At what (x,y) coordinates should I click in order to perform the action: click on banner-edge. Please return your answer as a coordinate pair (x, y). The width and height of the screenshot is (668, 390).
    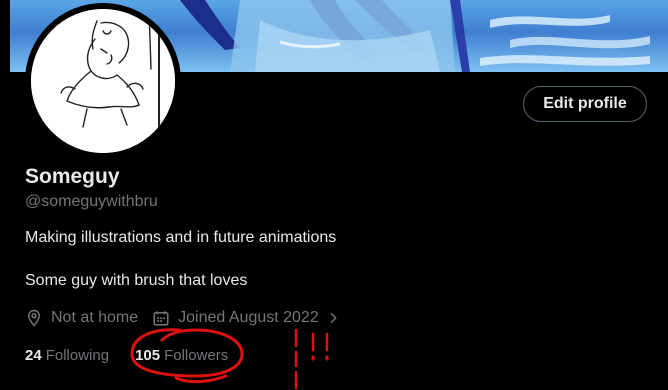
    Looking at the image, I should click on (5, 36).